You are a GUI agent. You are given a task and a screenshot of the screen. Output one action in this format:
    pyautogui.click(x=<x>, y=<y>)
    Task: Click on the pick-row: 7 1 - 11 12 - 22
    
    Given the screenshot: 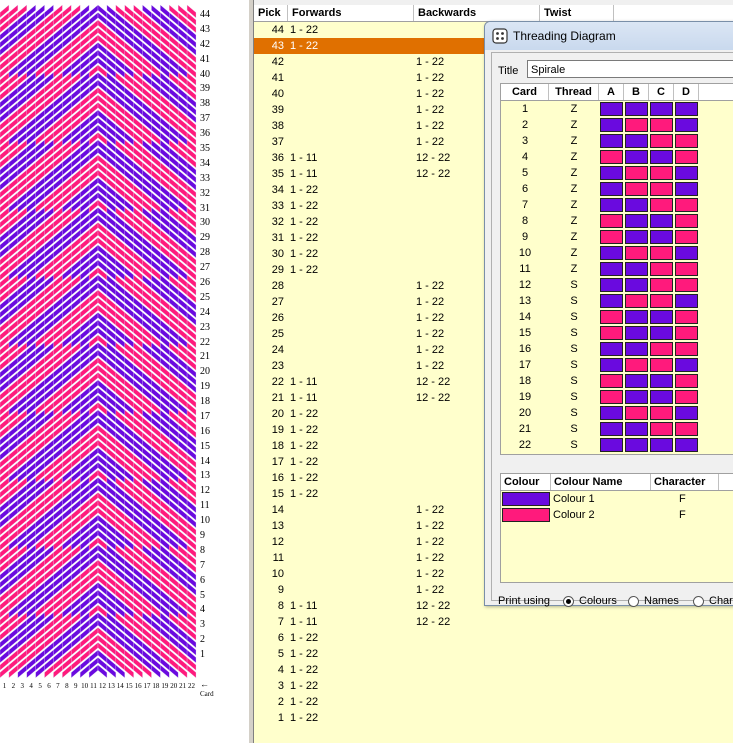 What is the action you would take?
    pyautogui.click(x=493, y=622)
    